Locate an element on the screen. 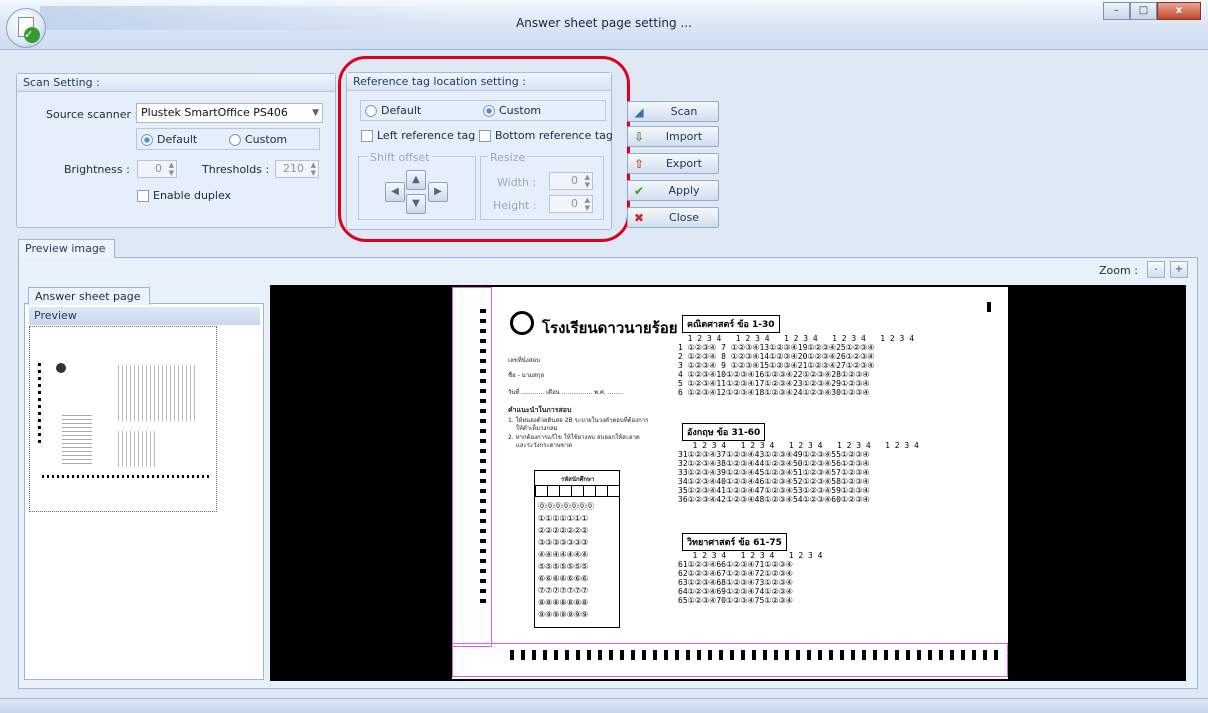 The height and width of the screenshot is (713, 1208). section-english-label: อังกฤษ ข้อ 31-60 is located at coordinates (724, 432).